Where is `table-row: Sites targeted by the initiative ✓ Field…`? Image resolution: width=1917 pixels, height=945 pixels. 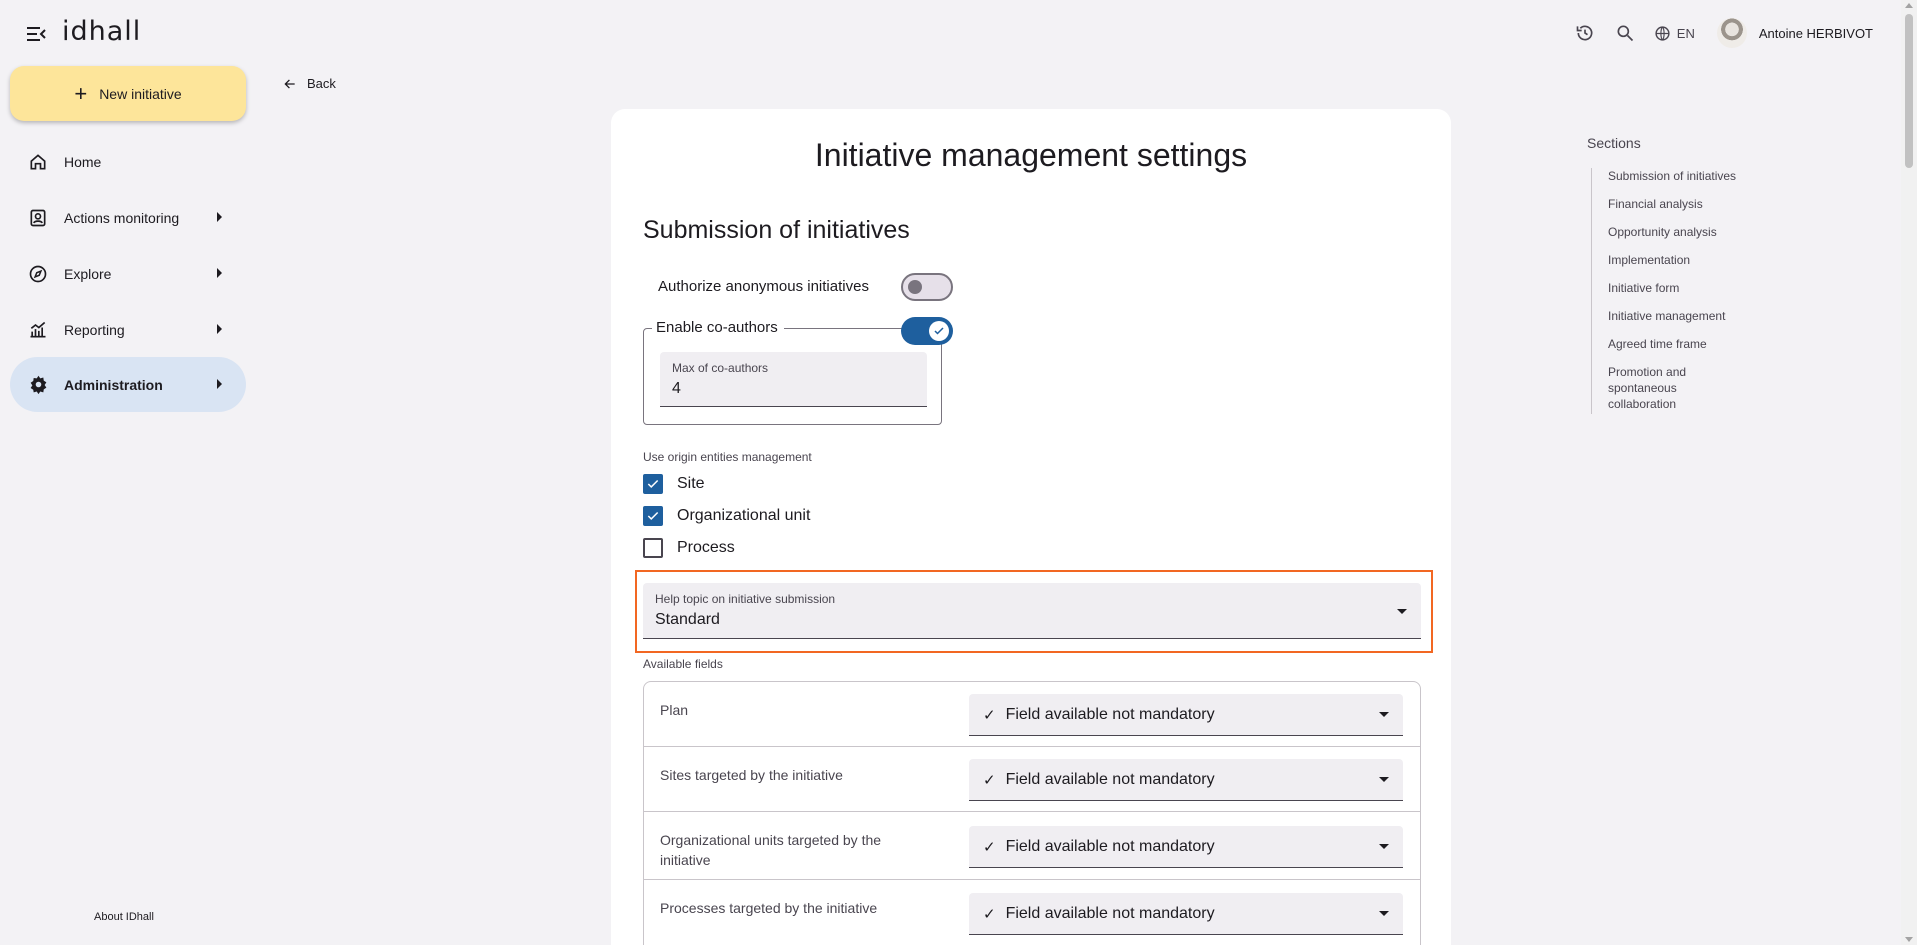 table-row: Sites targeted by the initiative ✓ Field… is located at coordinates (1032, 779).